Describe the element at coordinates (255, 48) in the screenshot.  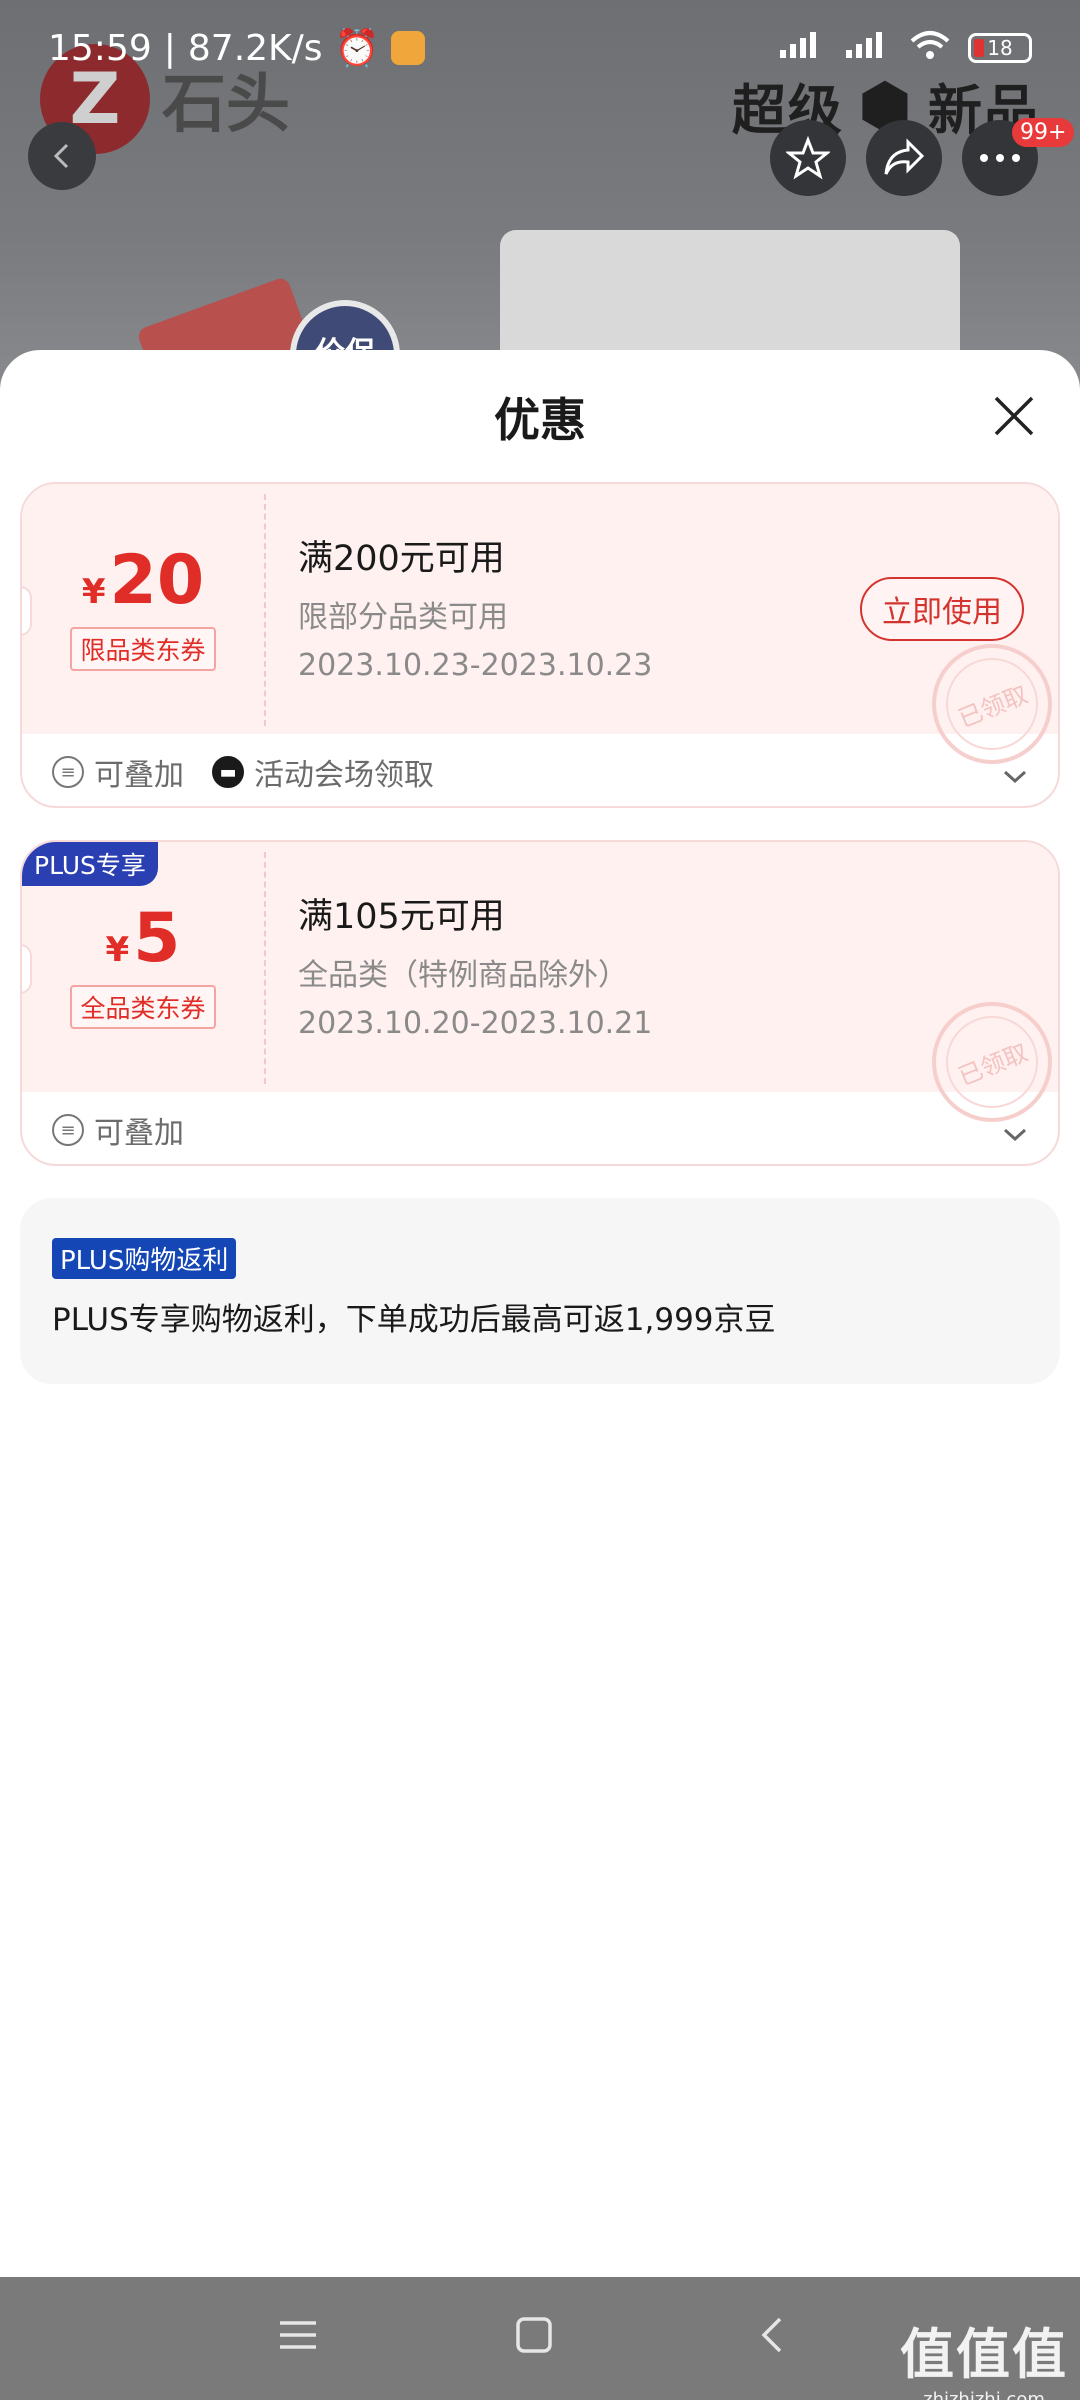
I see `status-speed: 87.2K/s` at that location.